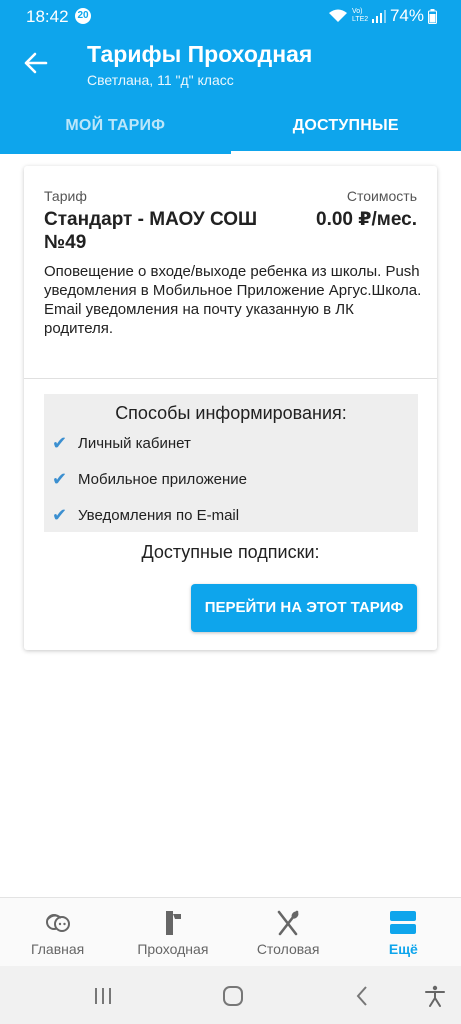 The height and width of the screenshot is (1024, 461). Describe the element at coordinates (173, 949) in the screenshot. I see `nav-label: Проходная` at that location.